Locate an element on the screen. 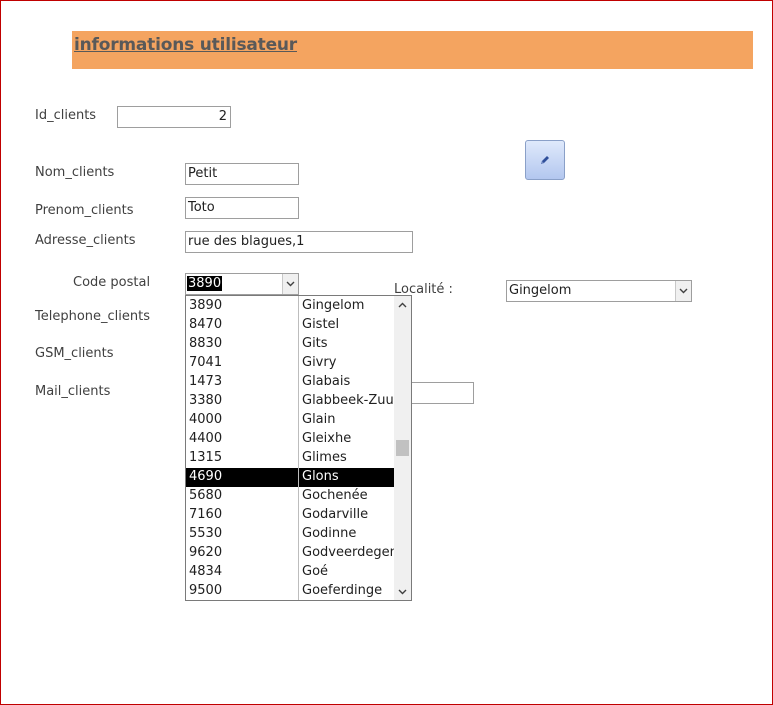 This screenshot has width=773, height=705. dropdown-row-name: Glain is located at coordinates (319, 419).